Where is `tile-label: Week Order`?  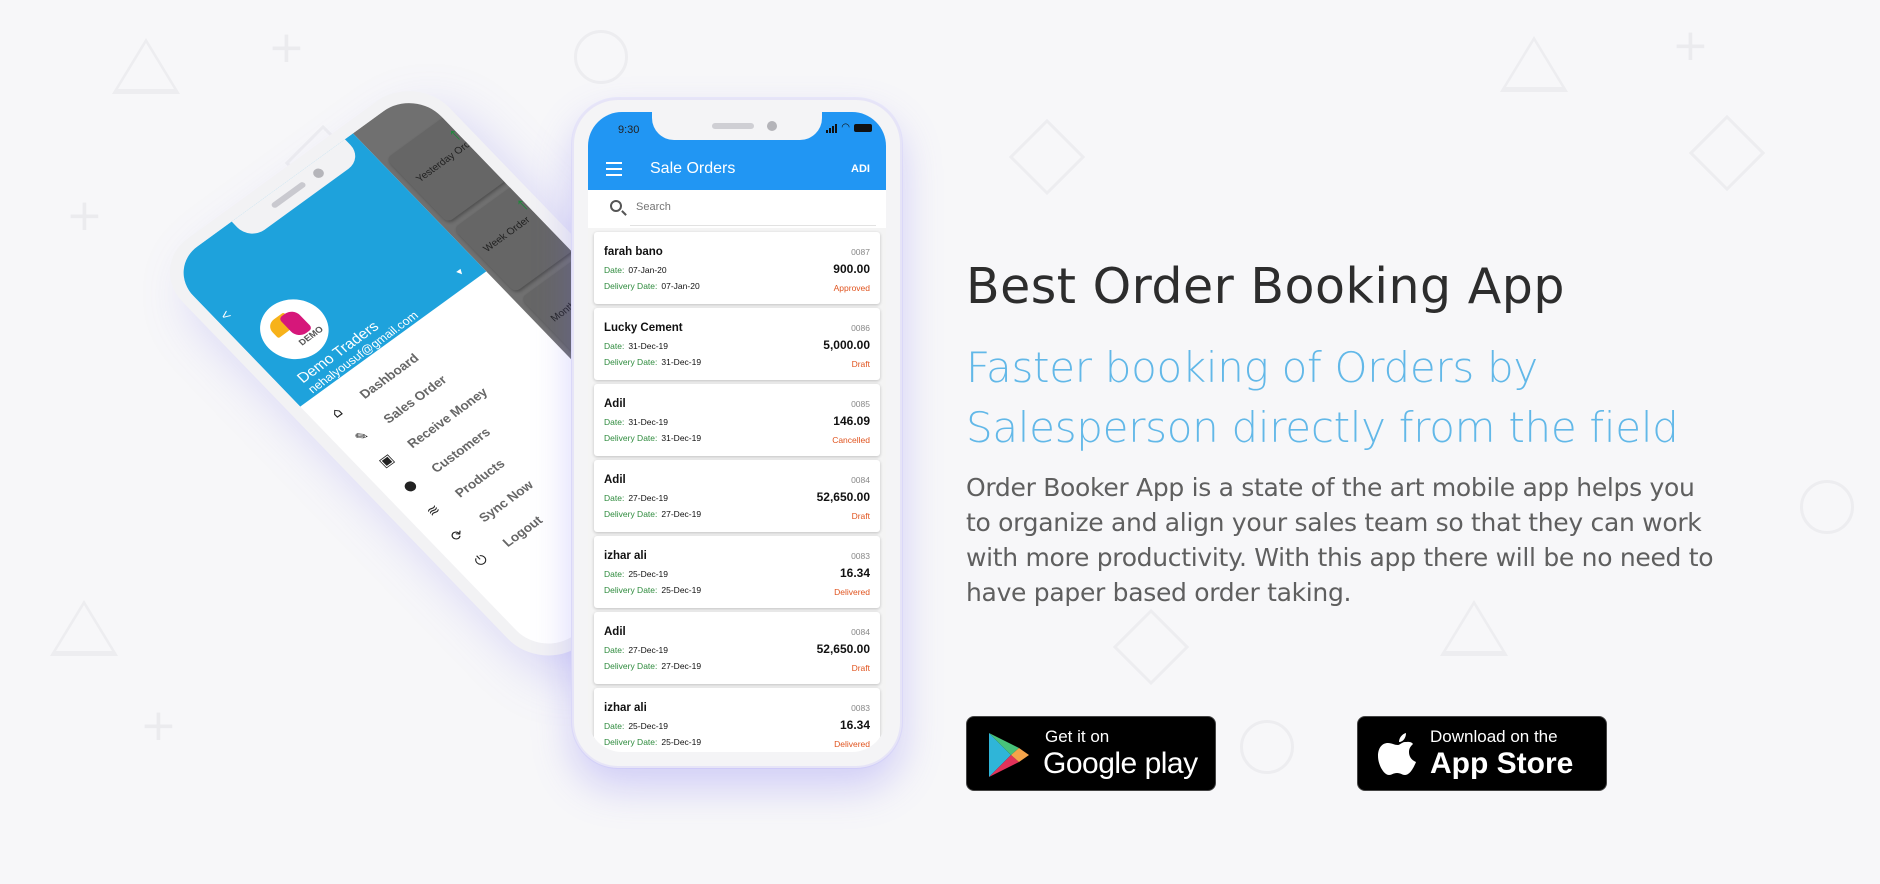 tile-label: Week Order is located at coordinates (507, 234).